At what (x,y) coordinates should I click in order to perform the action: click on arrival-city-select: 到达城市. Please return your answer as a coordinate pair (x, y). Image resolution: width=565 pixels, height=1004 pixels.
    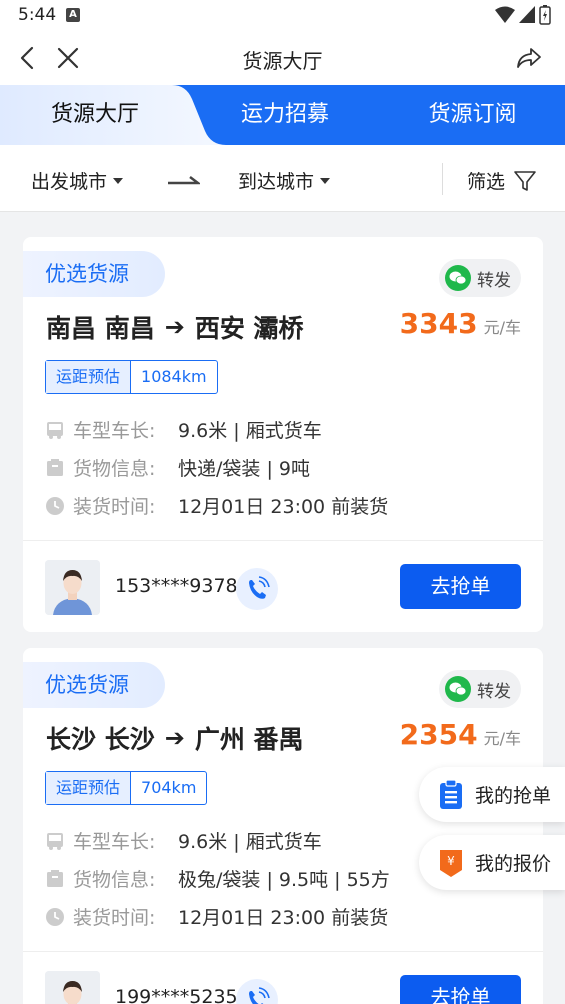
    Looking at the image, I should click on (284, 180).